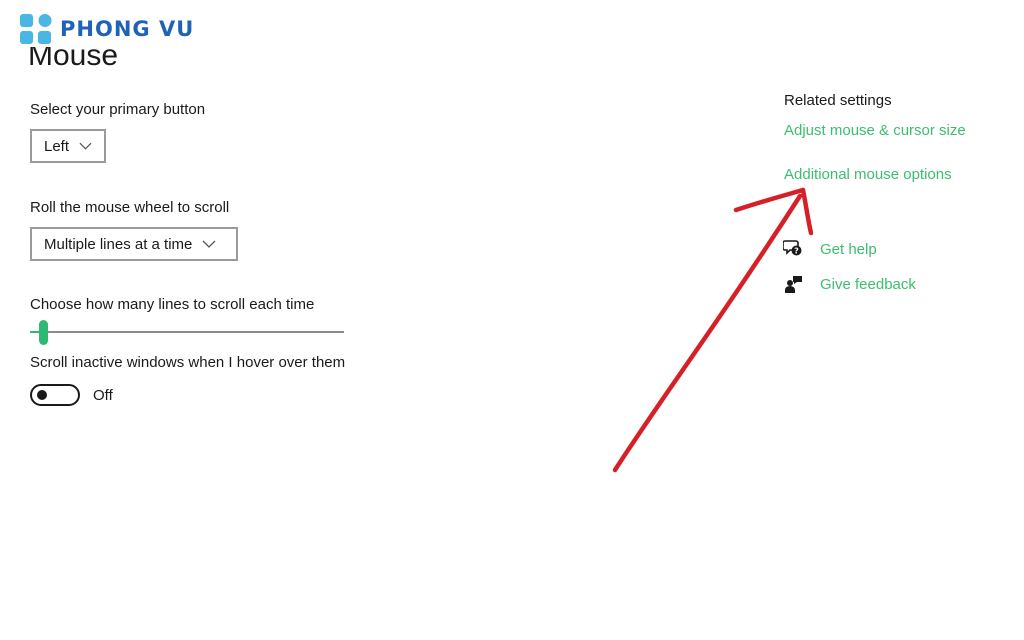 The height and width of the screenshot is (640, 1024). I want to click on adjust-cursor-size-link: Adjust mouse & cursor size, so click(875, 130).